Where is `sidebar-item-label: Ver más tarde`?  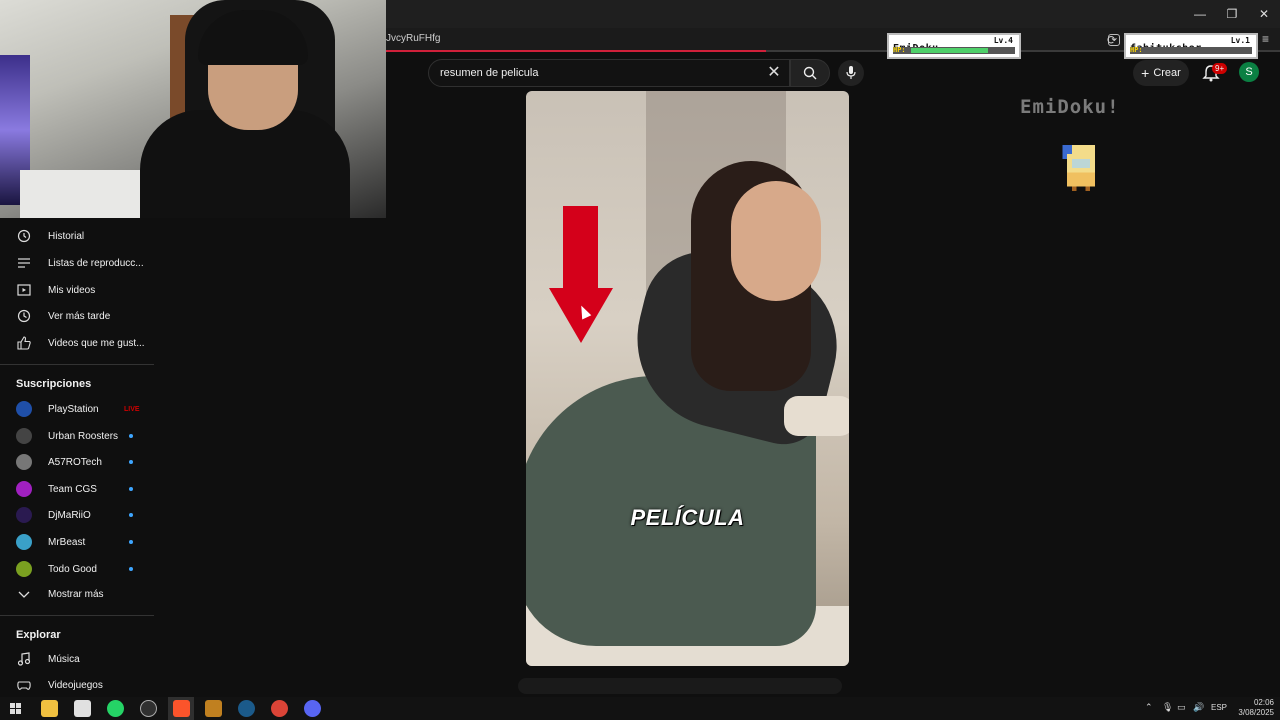
sidebar-item-label: Ver más tarde is located at coordinates (79, 316).